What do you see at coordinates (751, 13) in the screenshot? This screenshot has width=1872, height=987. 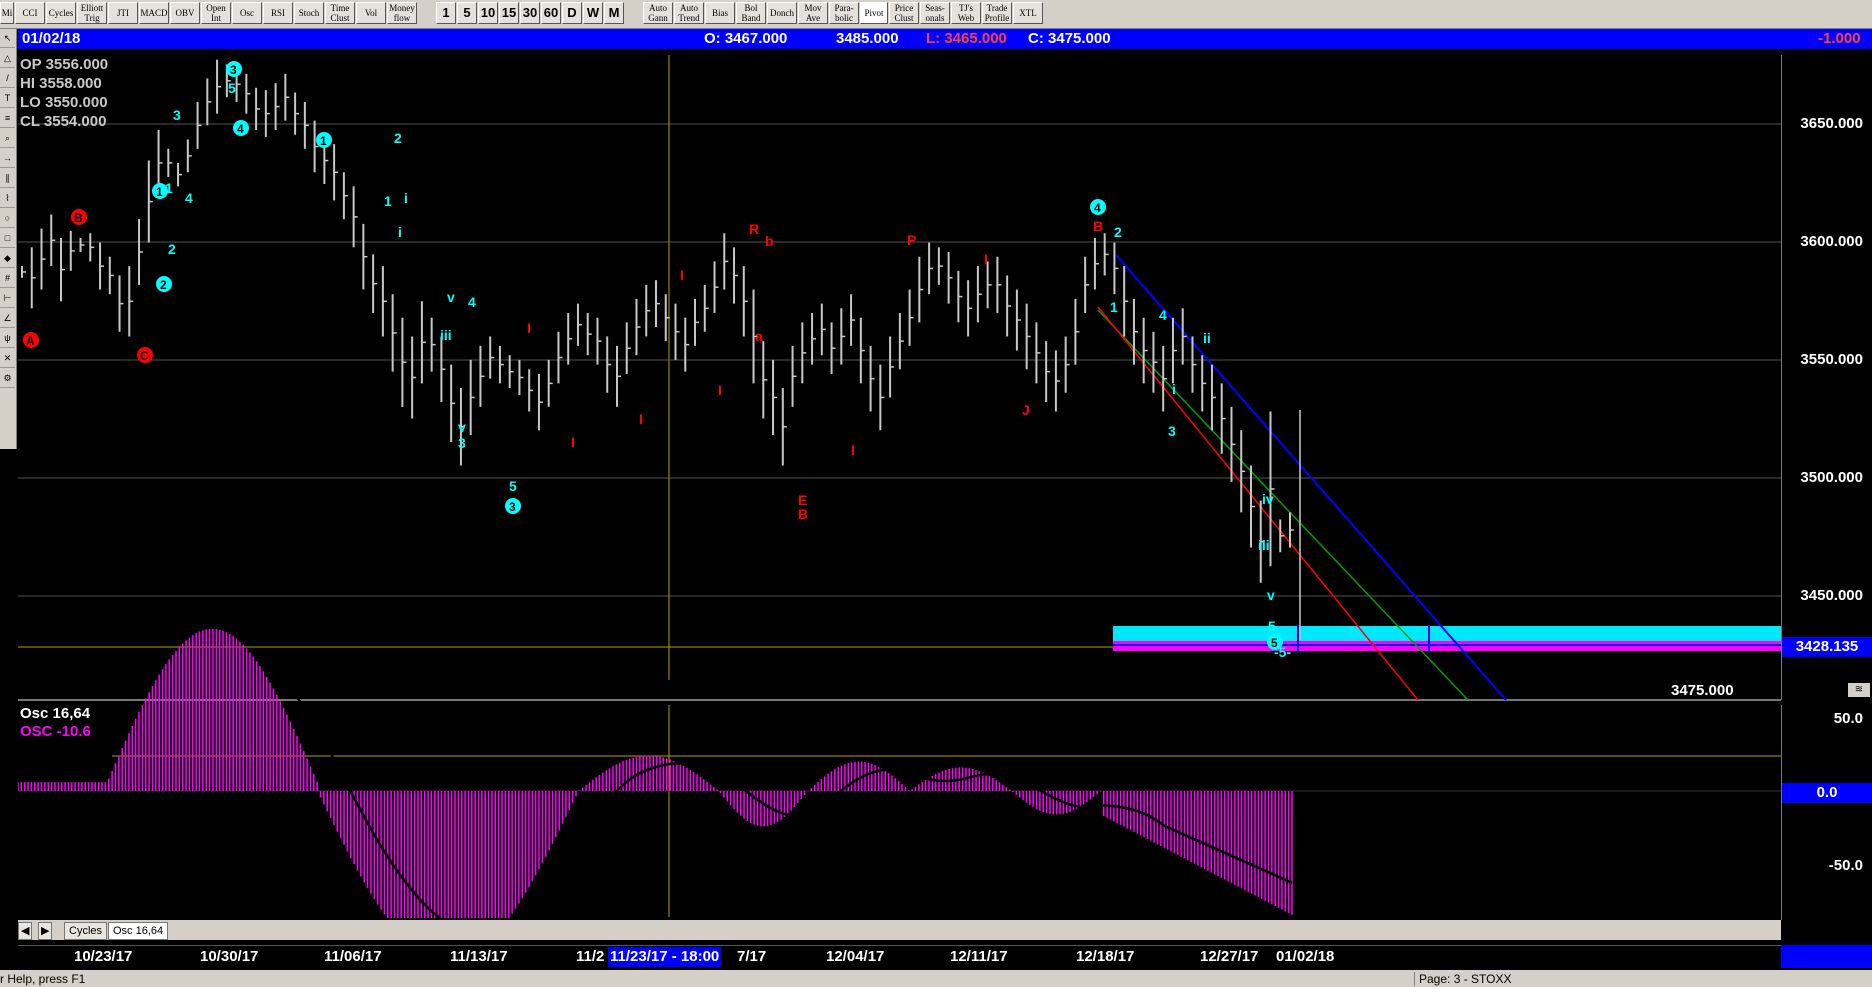 I see `study-button: Bol Band` at bounding box center [751, 13].